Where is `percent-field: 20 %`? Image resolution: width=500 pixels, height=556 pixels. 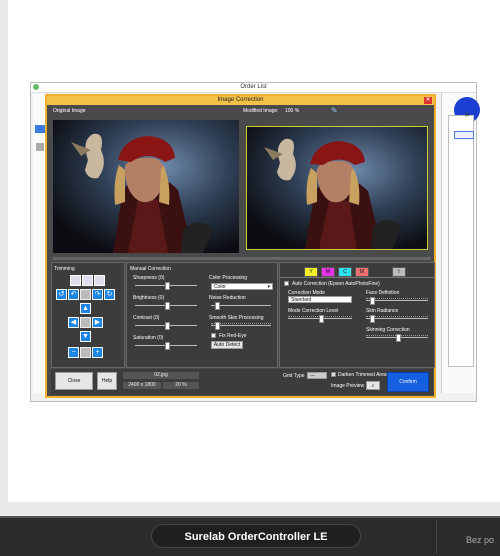
percent-field: 20 % is located at coordinates (181, 385).